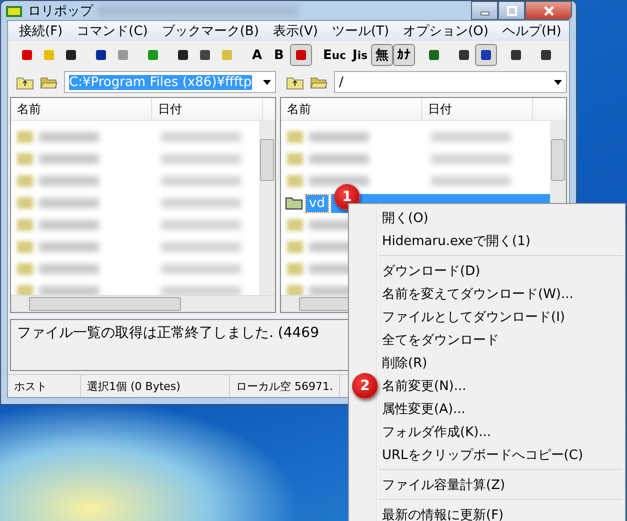 The width and height of the screenshot is (627, 521). What do you see at coordinates (360, 31) in the screenshot?
I see `menu-item: ツール(T)` at bounding box center [360, 31].